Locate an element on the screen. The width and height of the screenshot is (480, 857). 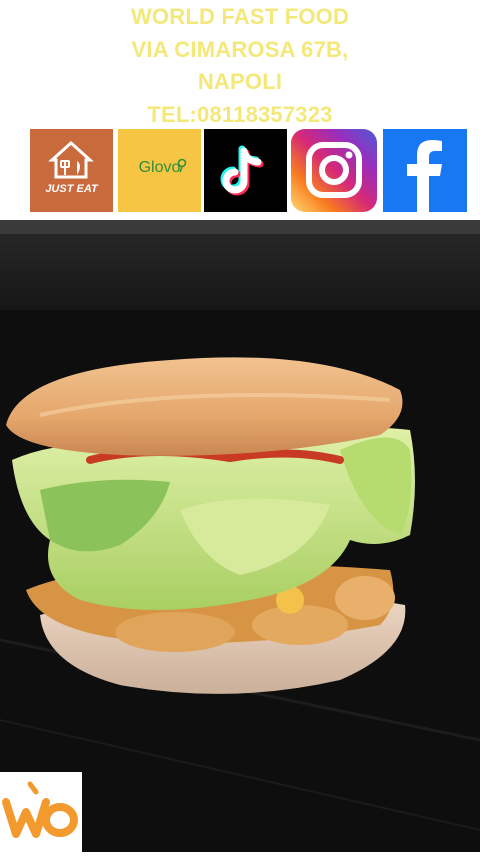
tiktok-link is located at coordinates (245, 170).